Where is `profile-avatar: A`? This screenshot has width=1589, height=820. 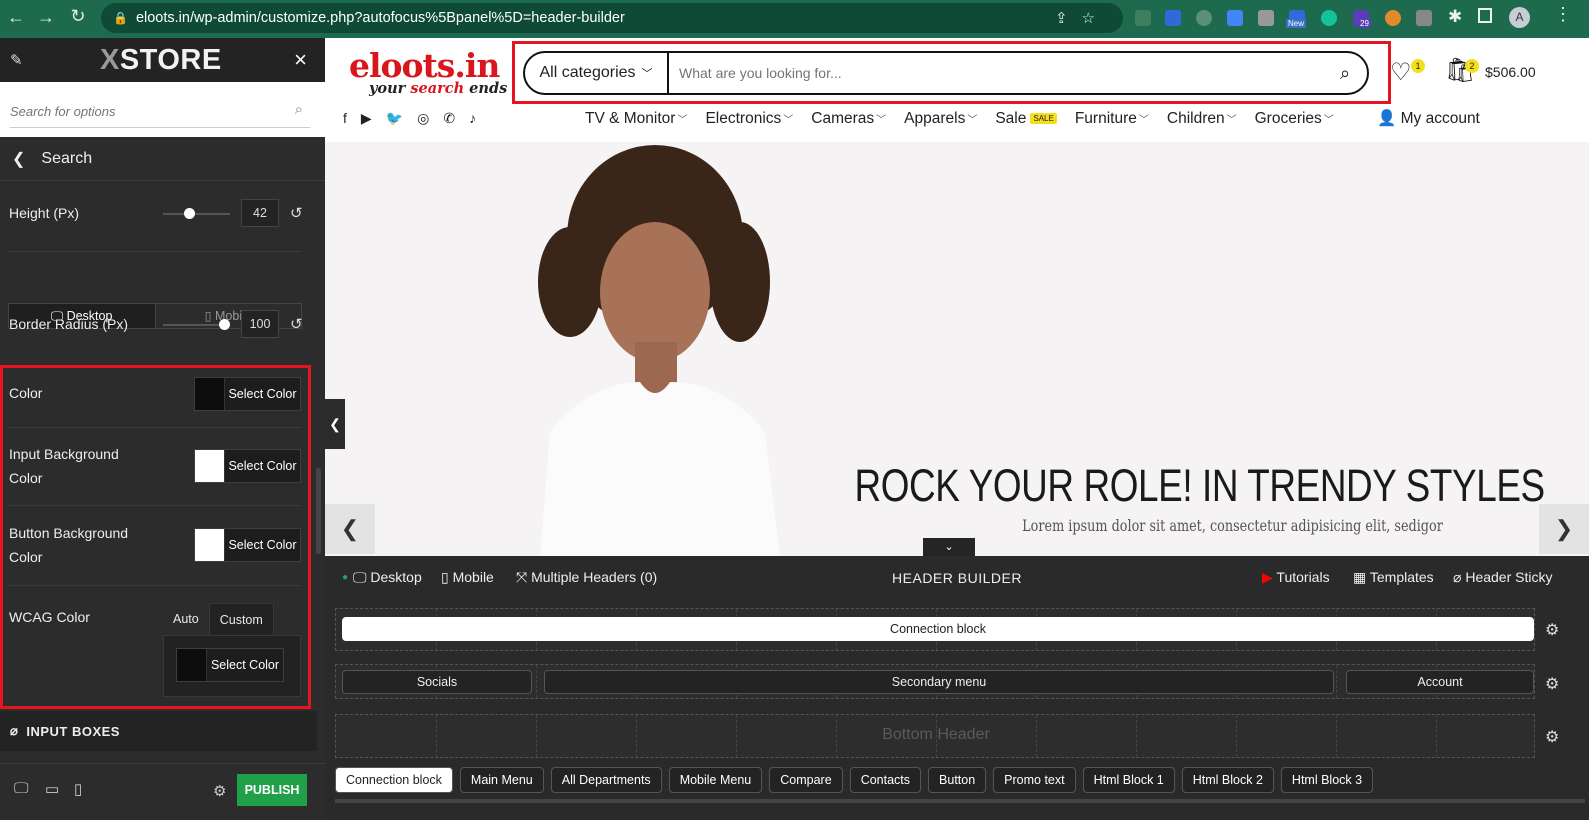 profile-avatar: A is located at coordinates (1519, 17).